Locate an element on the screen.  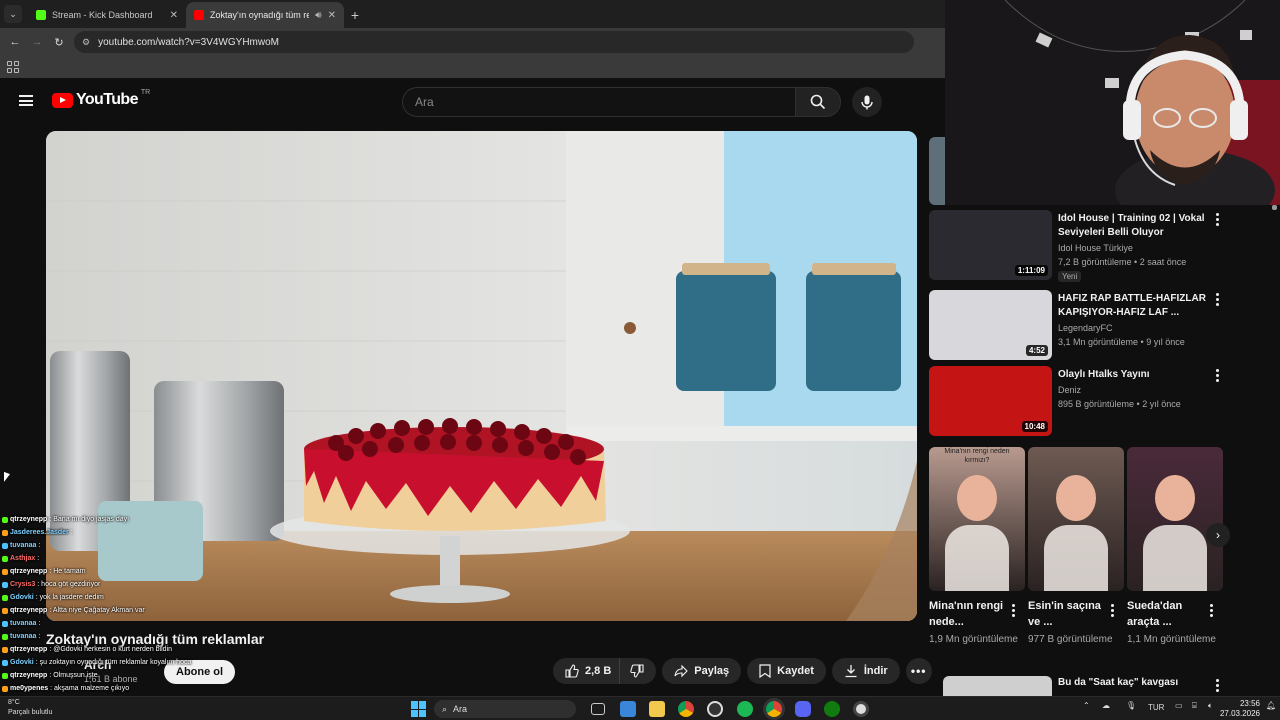
dislike-button is located at coordinates (638, 671).